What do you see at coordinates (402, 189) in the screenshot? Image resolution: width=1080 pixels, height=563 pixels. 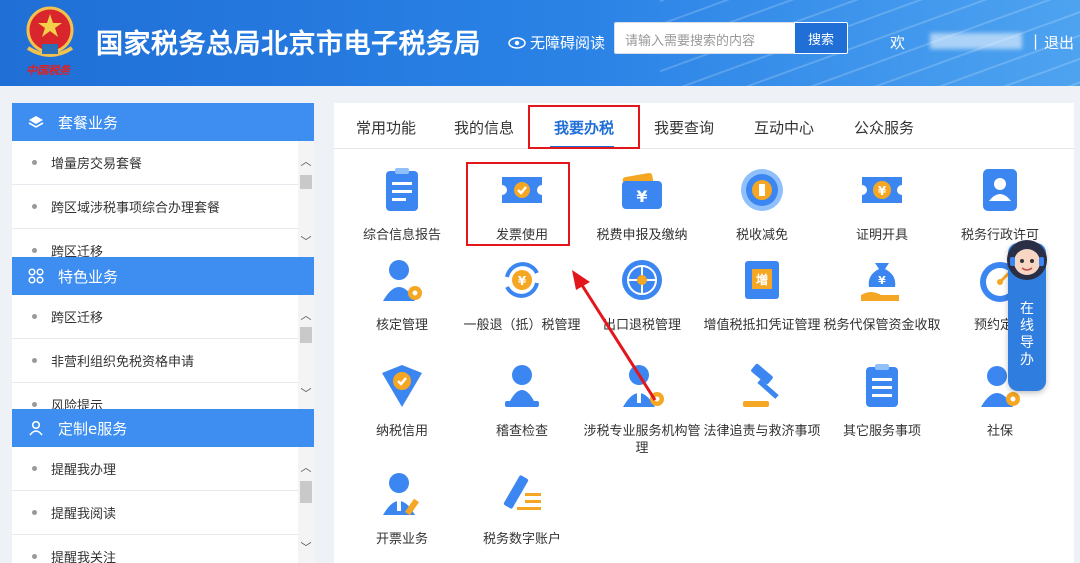 I see `report-icon` at bounding box center [402, 189].